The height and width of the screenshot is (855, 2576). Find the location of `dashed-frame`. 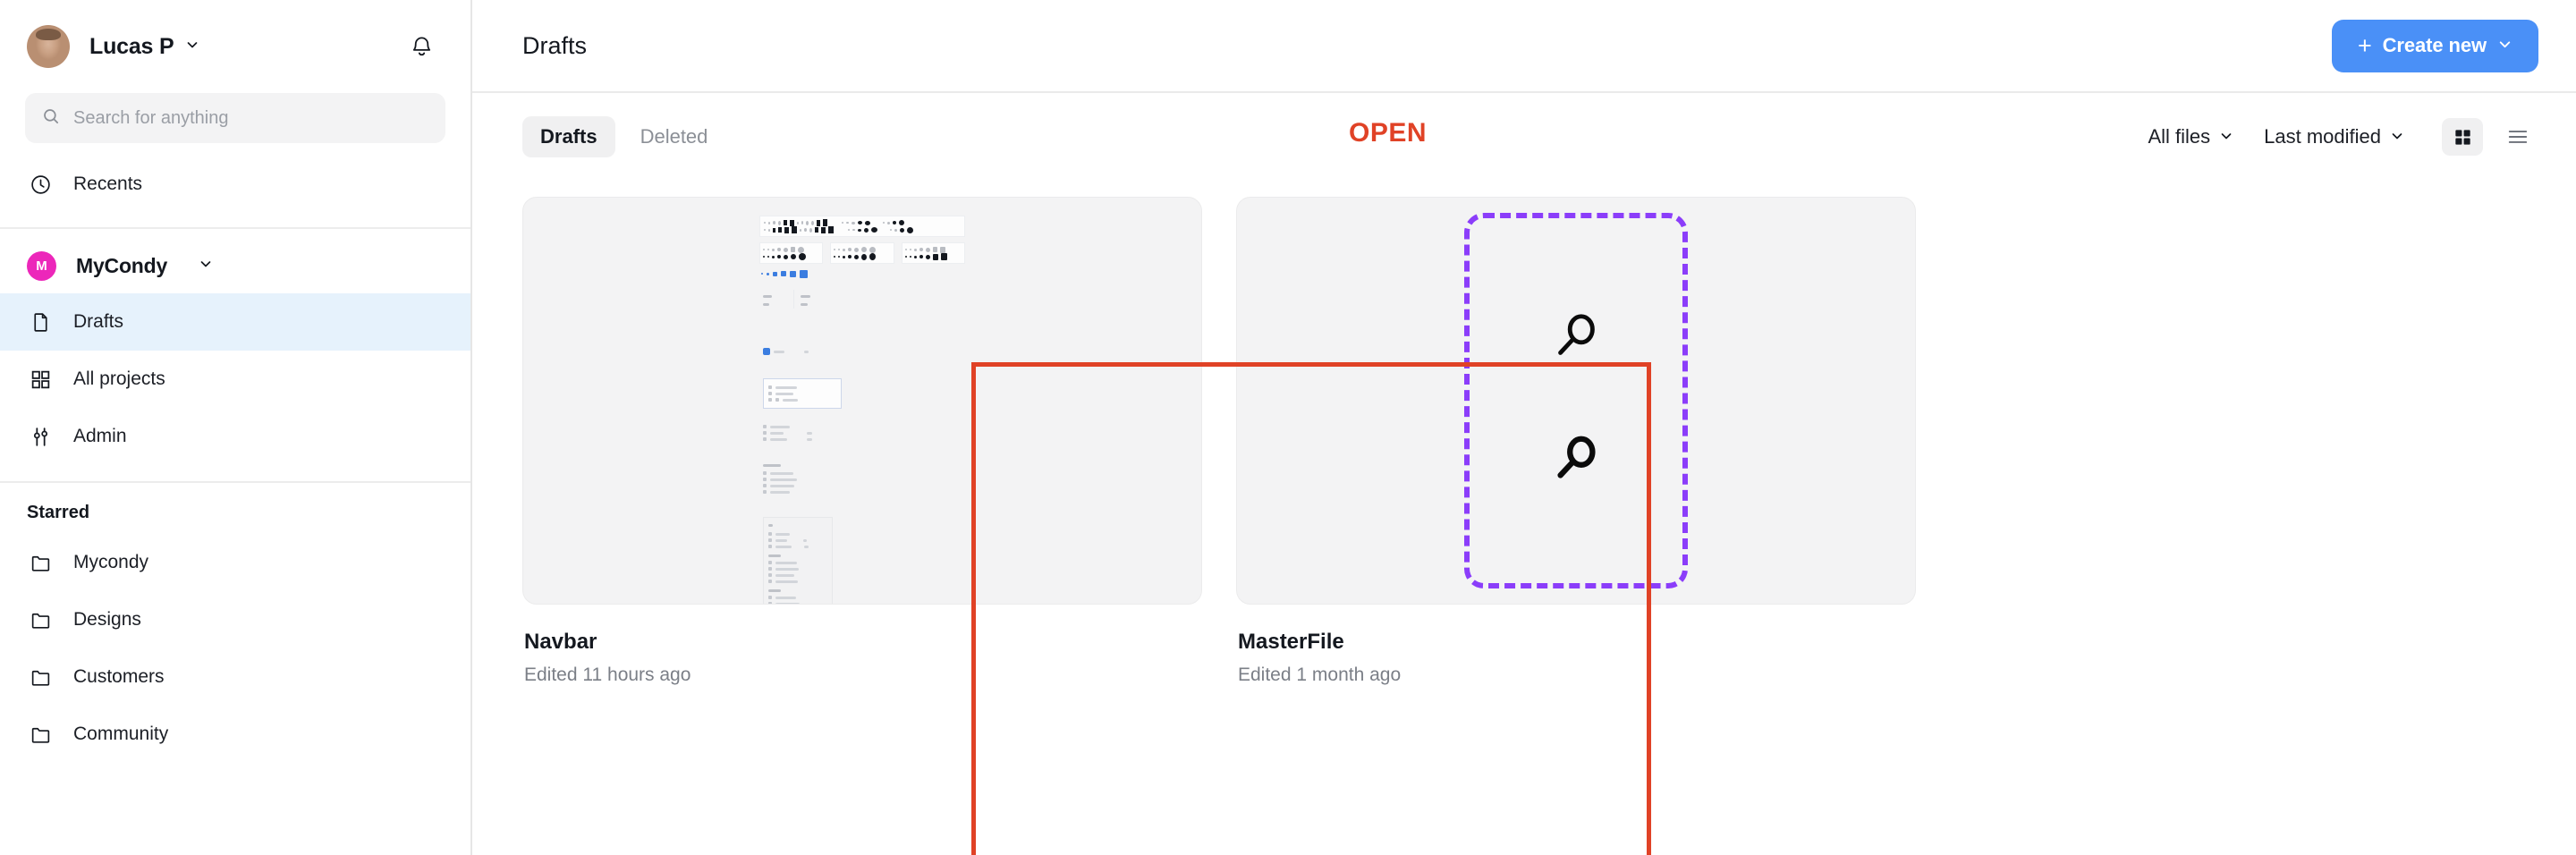

dashed-frame is located at coordinates (1576, 401).